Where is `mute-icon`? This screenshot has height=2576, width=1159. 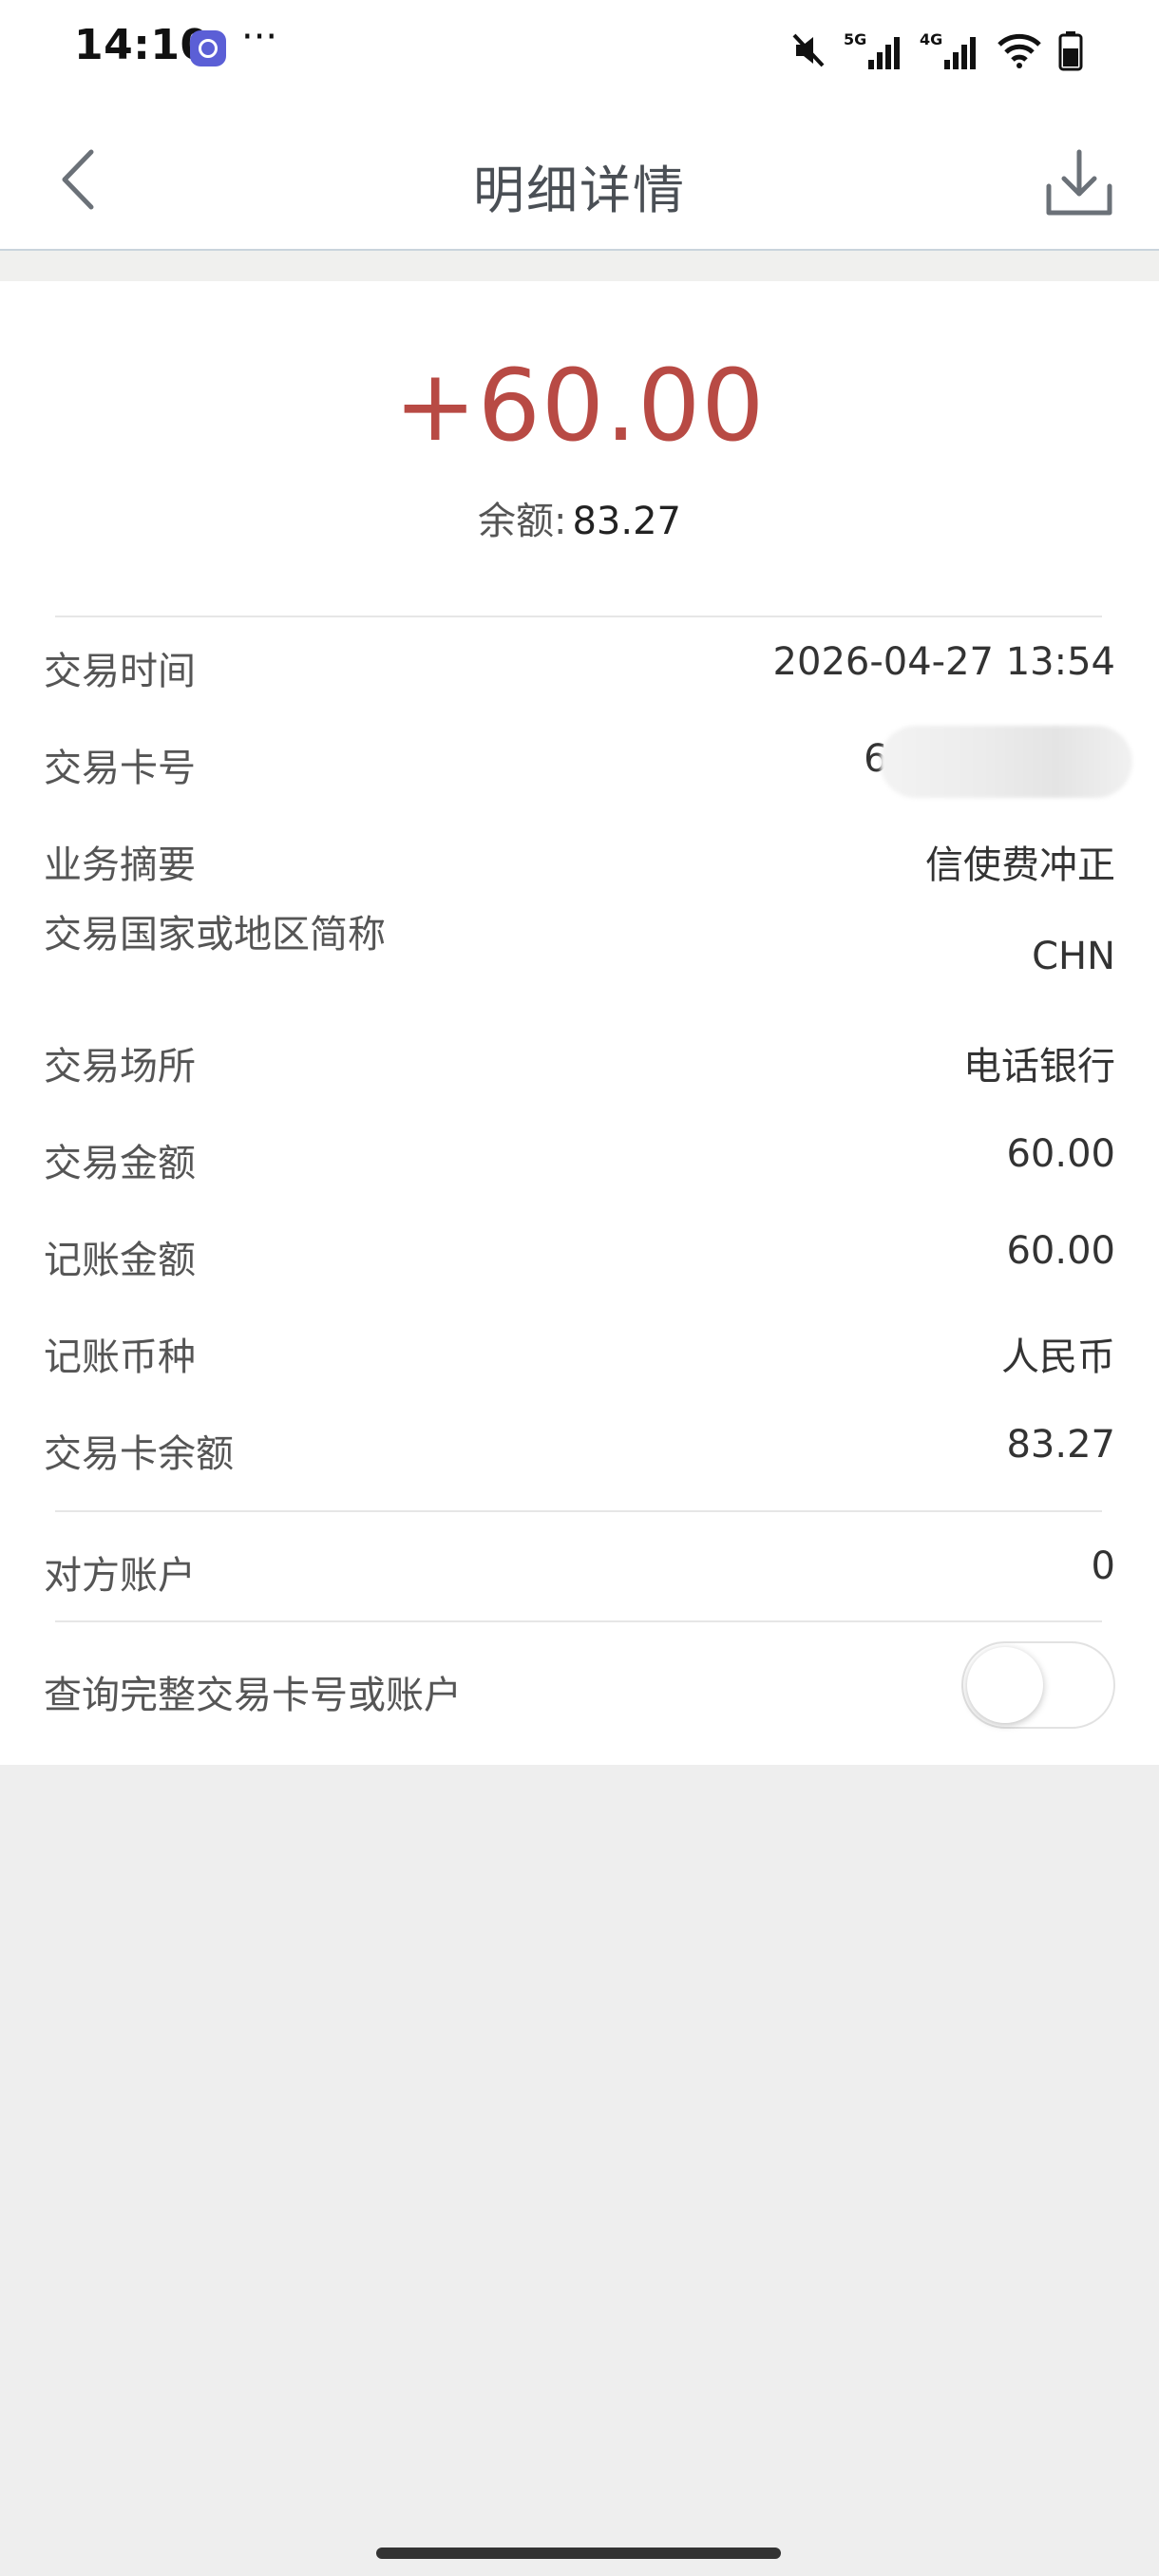 mute-icon is located at coordinates (808, 50).